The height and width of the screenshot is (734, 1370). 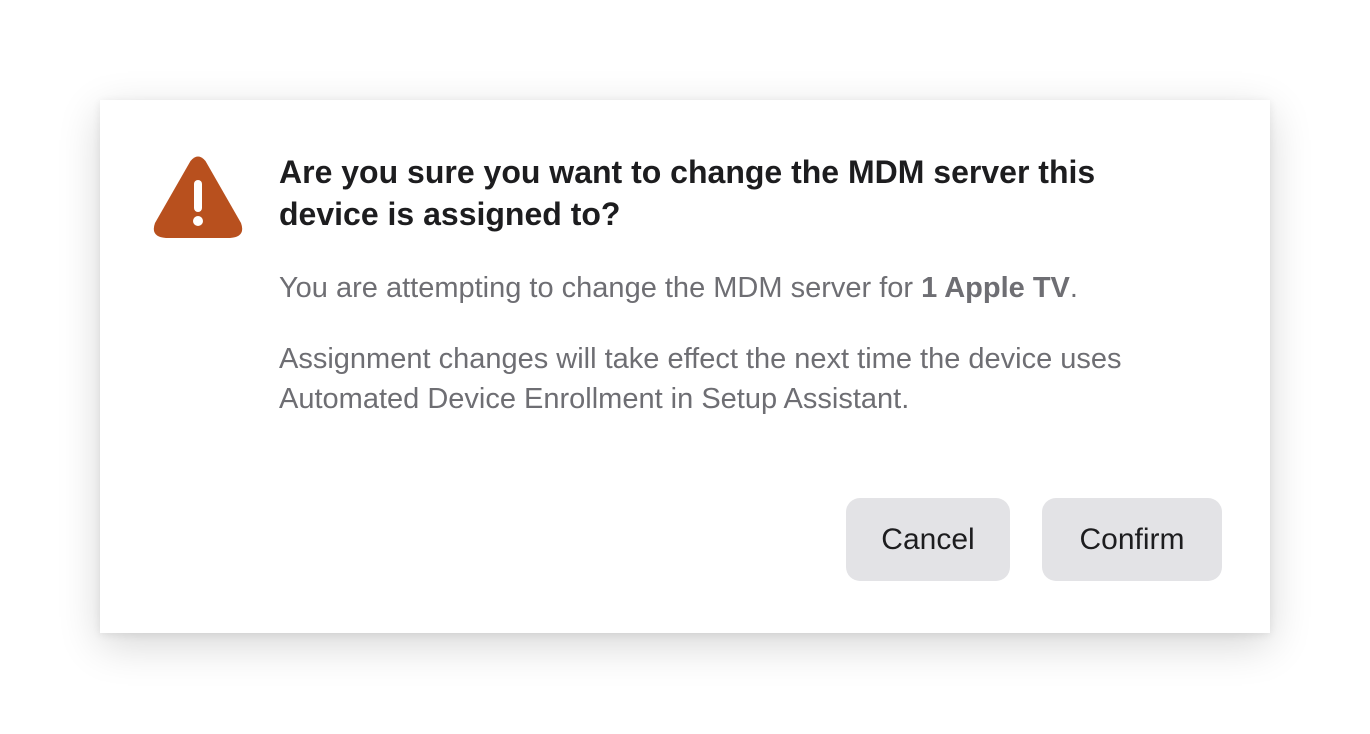 I want to click on warning-exclamation-dot, so click(x=198, y=221).